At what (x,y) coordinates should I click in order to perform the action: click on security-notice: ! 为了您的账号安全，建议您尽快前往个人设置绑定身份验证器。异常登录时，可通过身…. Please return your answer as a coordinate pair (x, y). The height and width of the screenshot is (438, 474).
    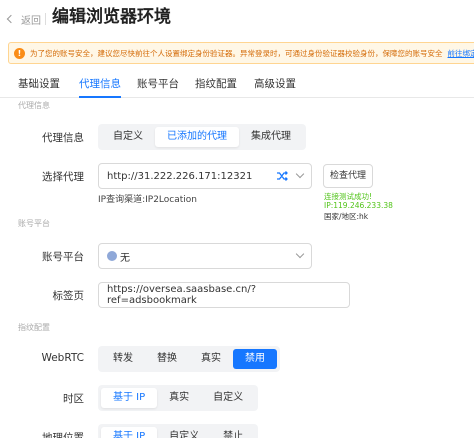
    Looking at the image, I should click on (241, 53).